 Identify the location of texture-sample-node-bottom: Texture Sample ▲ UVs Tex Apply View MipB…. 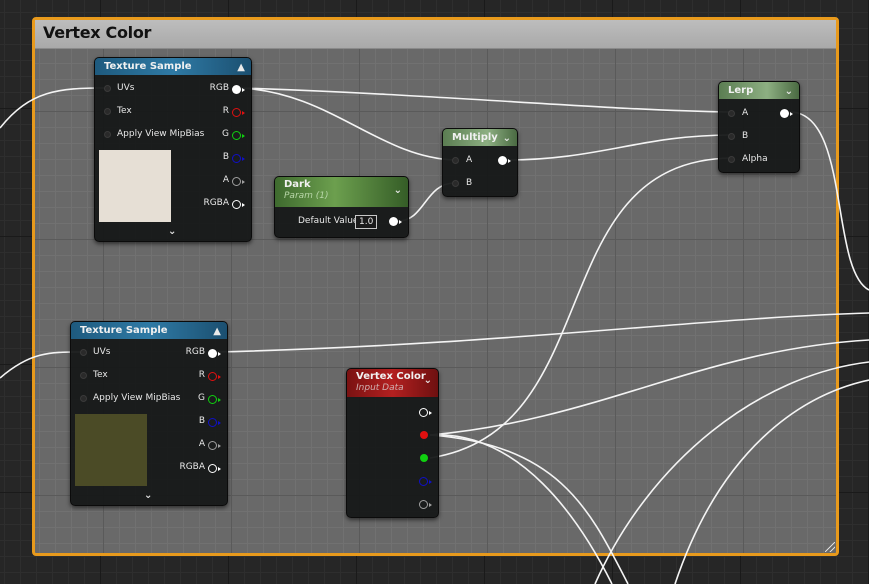
(149, 413).